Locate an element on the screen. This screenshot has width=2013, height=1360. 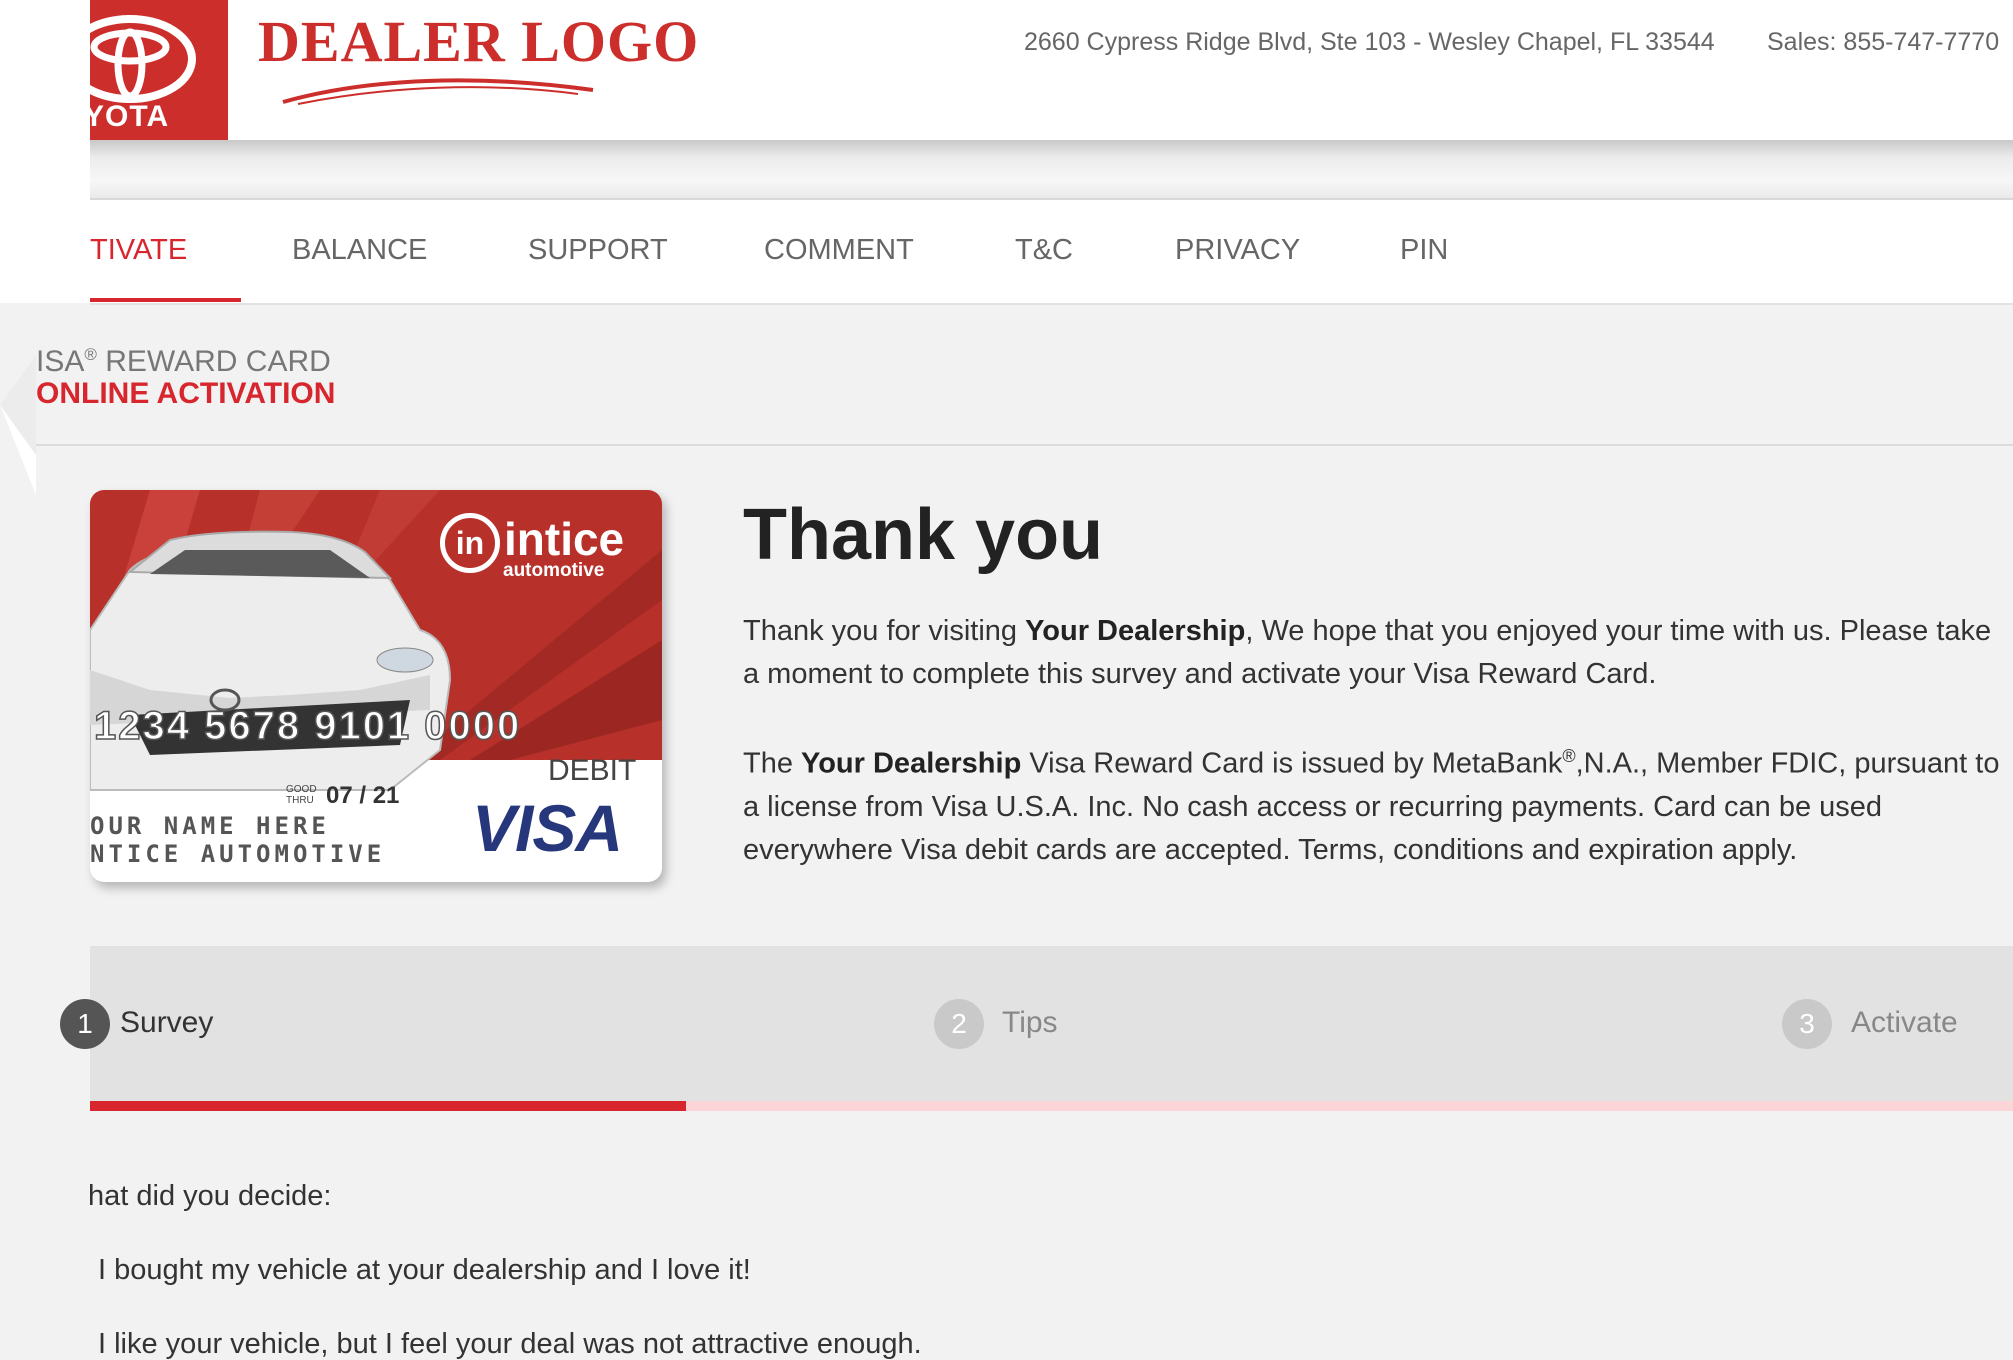
nav-activate: TIVATE is located at coordinates (138, 250).